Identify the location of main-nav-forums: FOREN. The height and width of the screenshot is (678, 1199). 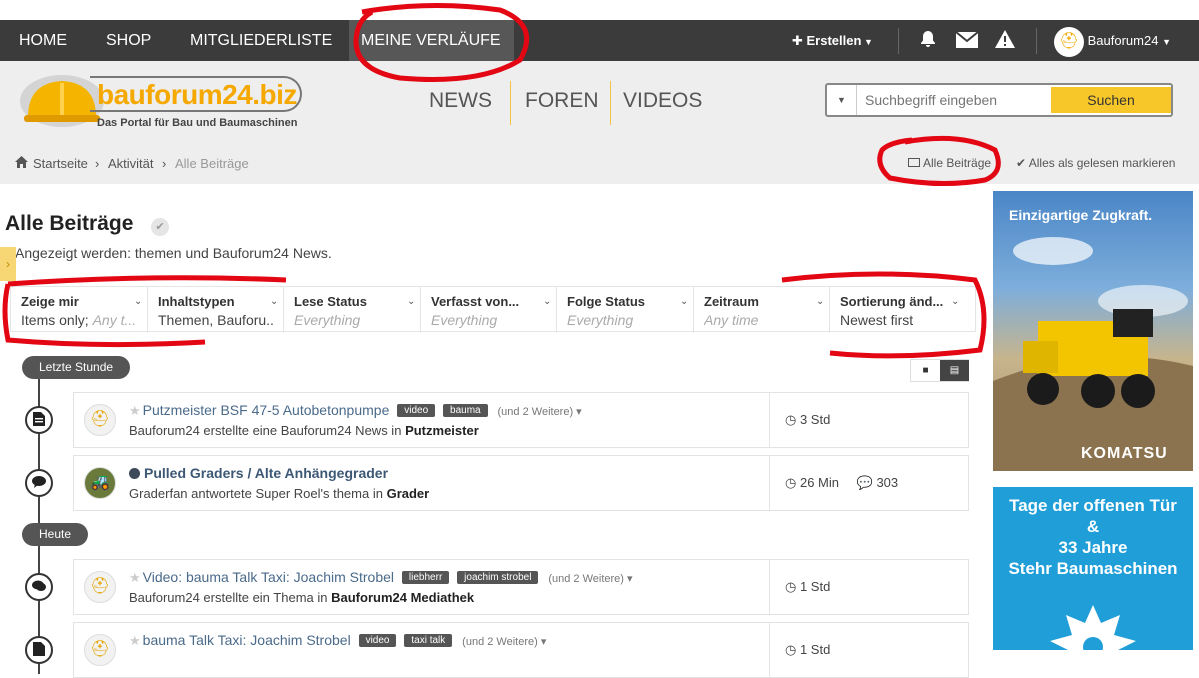
(562, 101).